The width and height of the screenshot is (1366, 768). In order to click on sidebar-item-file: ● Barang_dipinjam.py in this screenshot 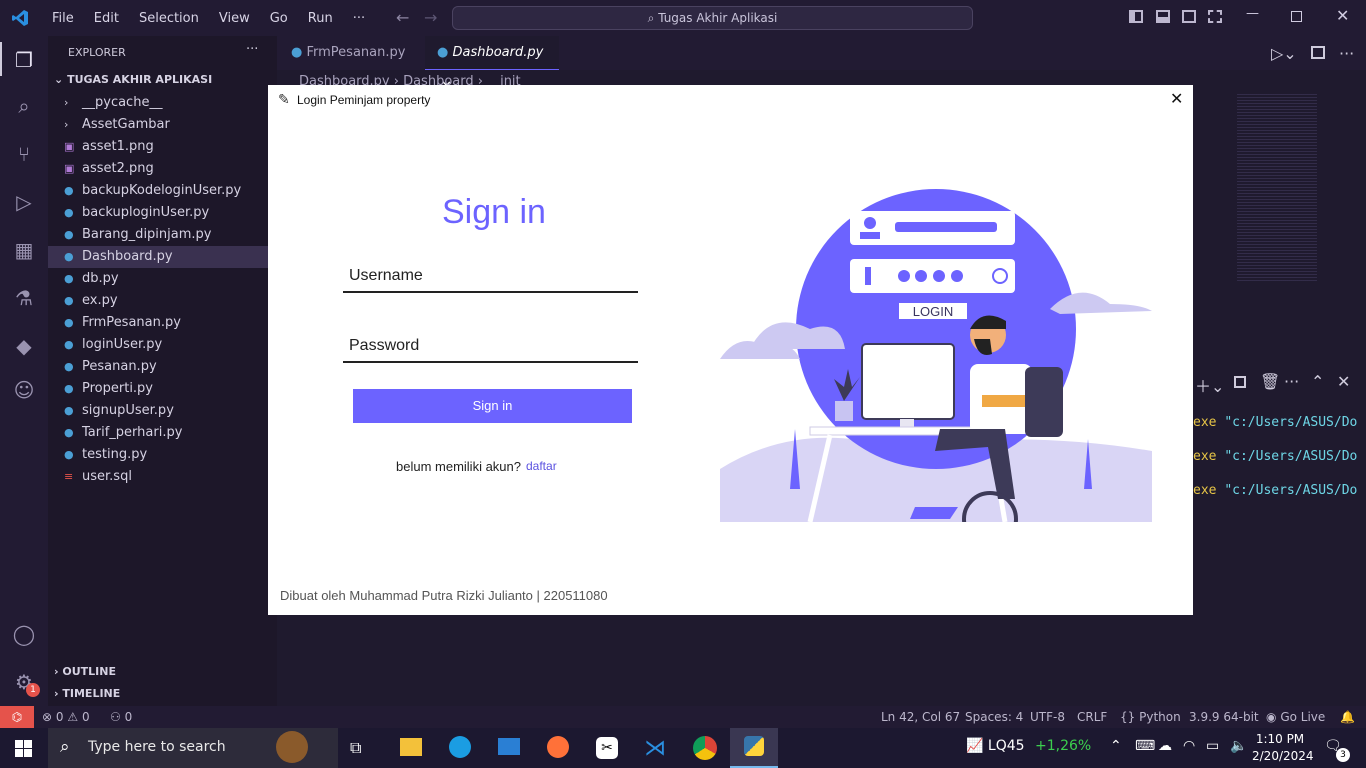, I will do `click(162, 235)`.